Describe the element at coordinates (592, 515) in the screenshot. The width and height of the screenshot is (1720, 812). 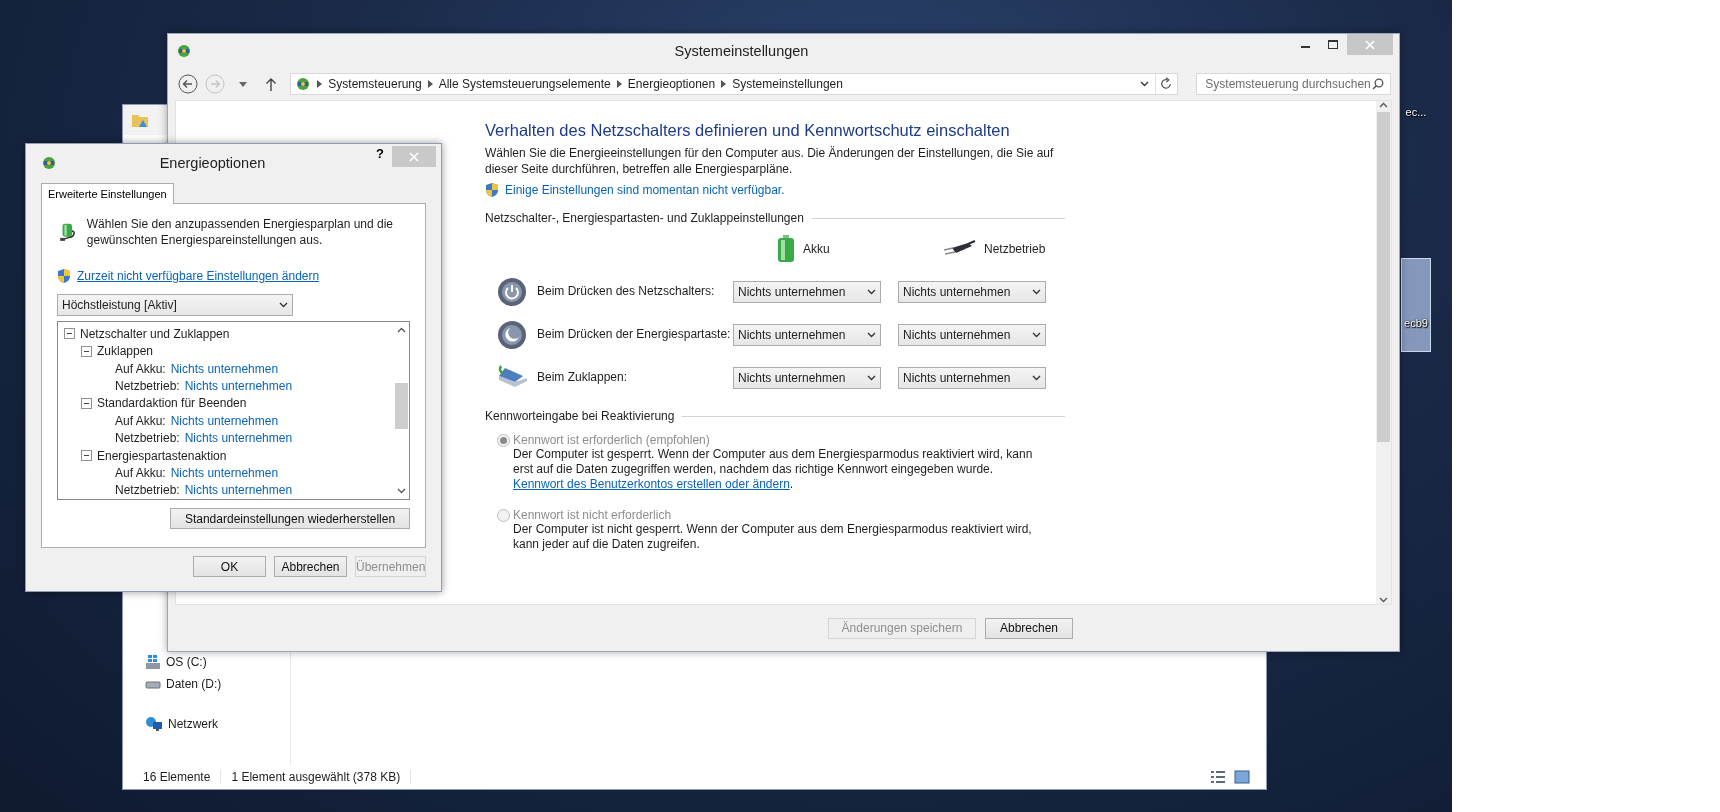
I see `radio-label: Kennwort ist nicht erforderlich` at that location.